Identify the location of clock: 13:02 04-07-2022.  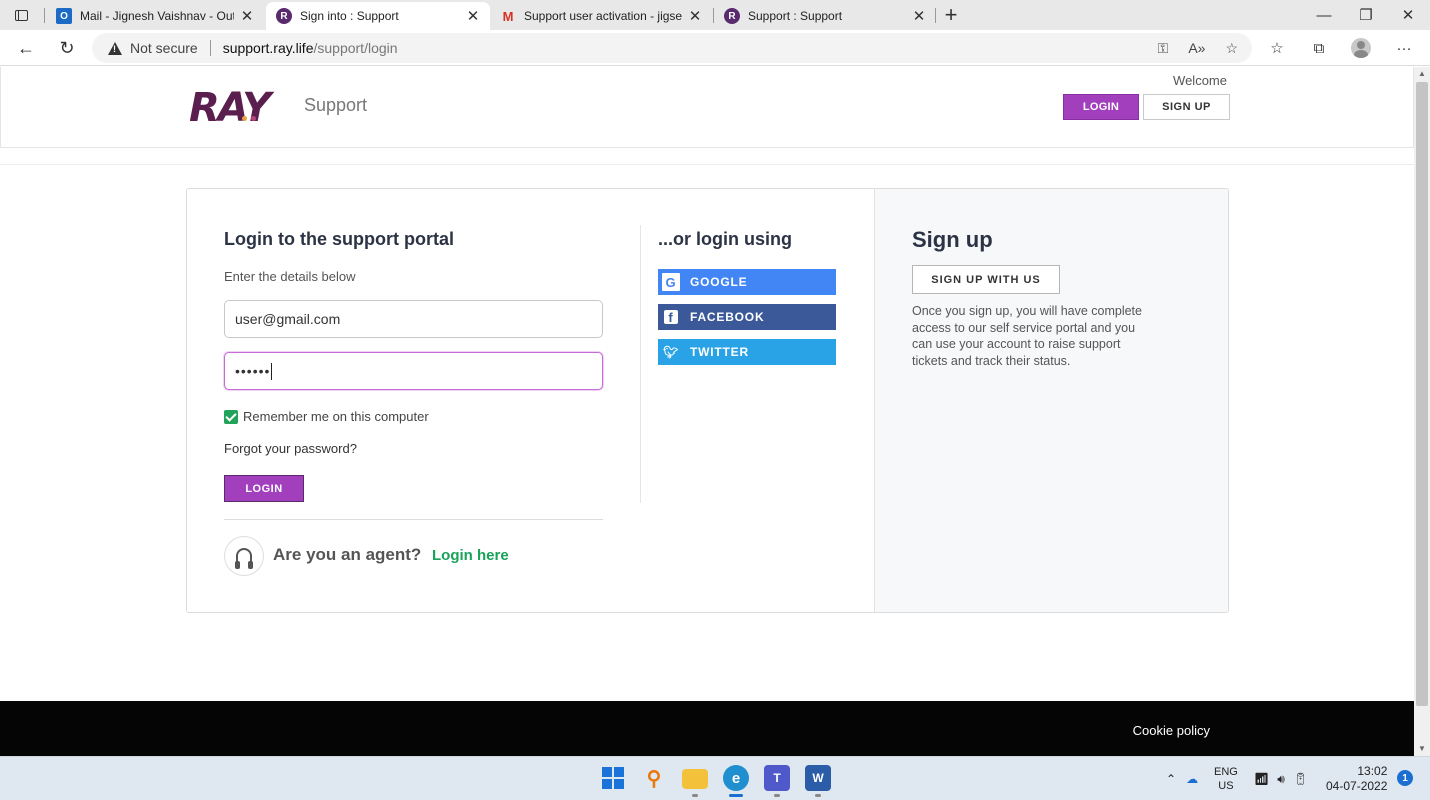
(1356, 778).